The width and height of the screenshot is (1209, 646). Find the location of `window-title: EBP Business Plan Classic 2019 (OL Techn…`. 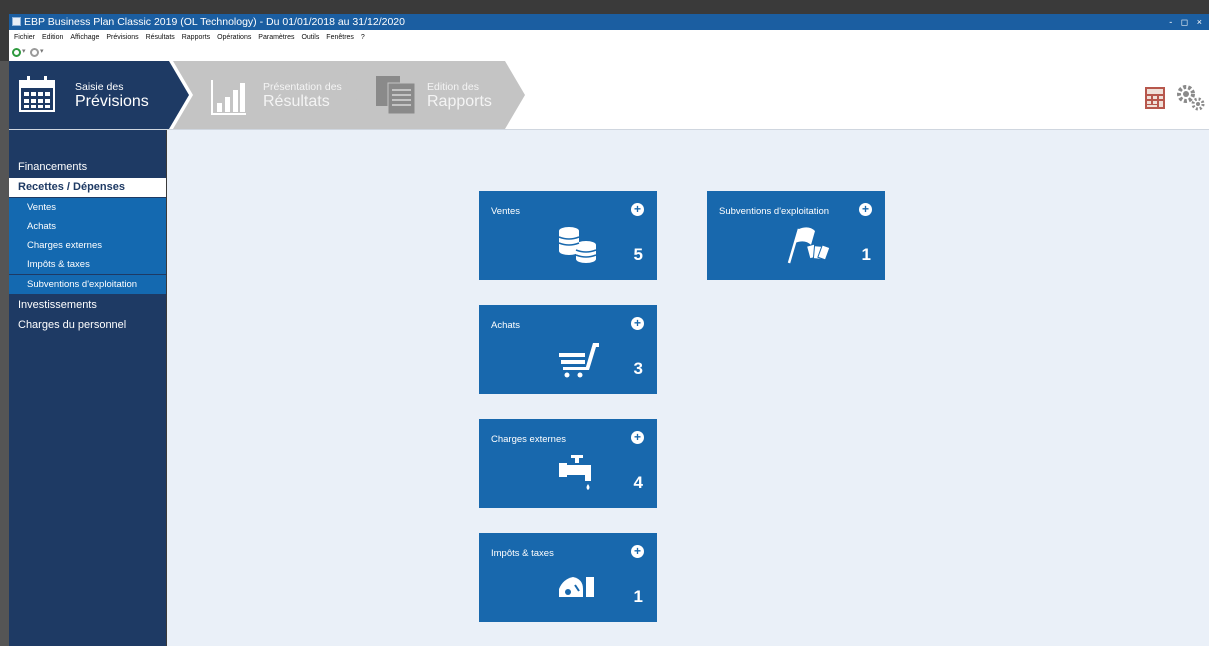

window-title: EBP Business Plan Classic 2019 (OL Techn… is located at coordinates (214, 22).